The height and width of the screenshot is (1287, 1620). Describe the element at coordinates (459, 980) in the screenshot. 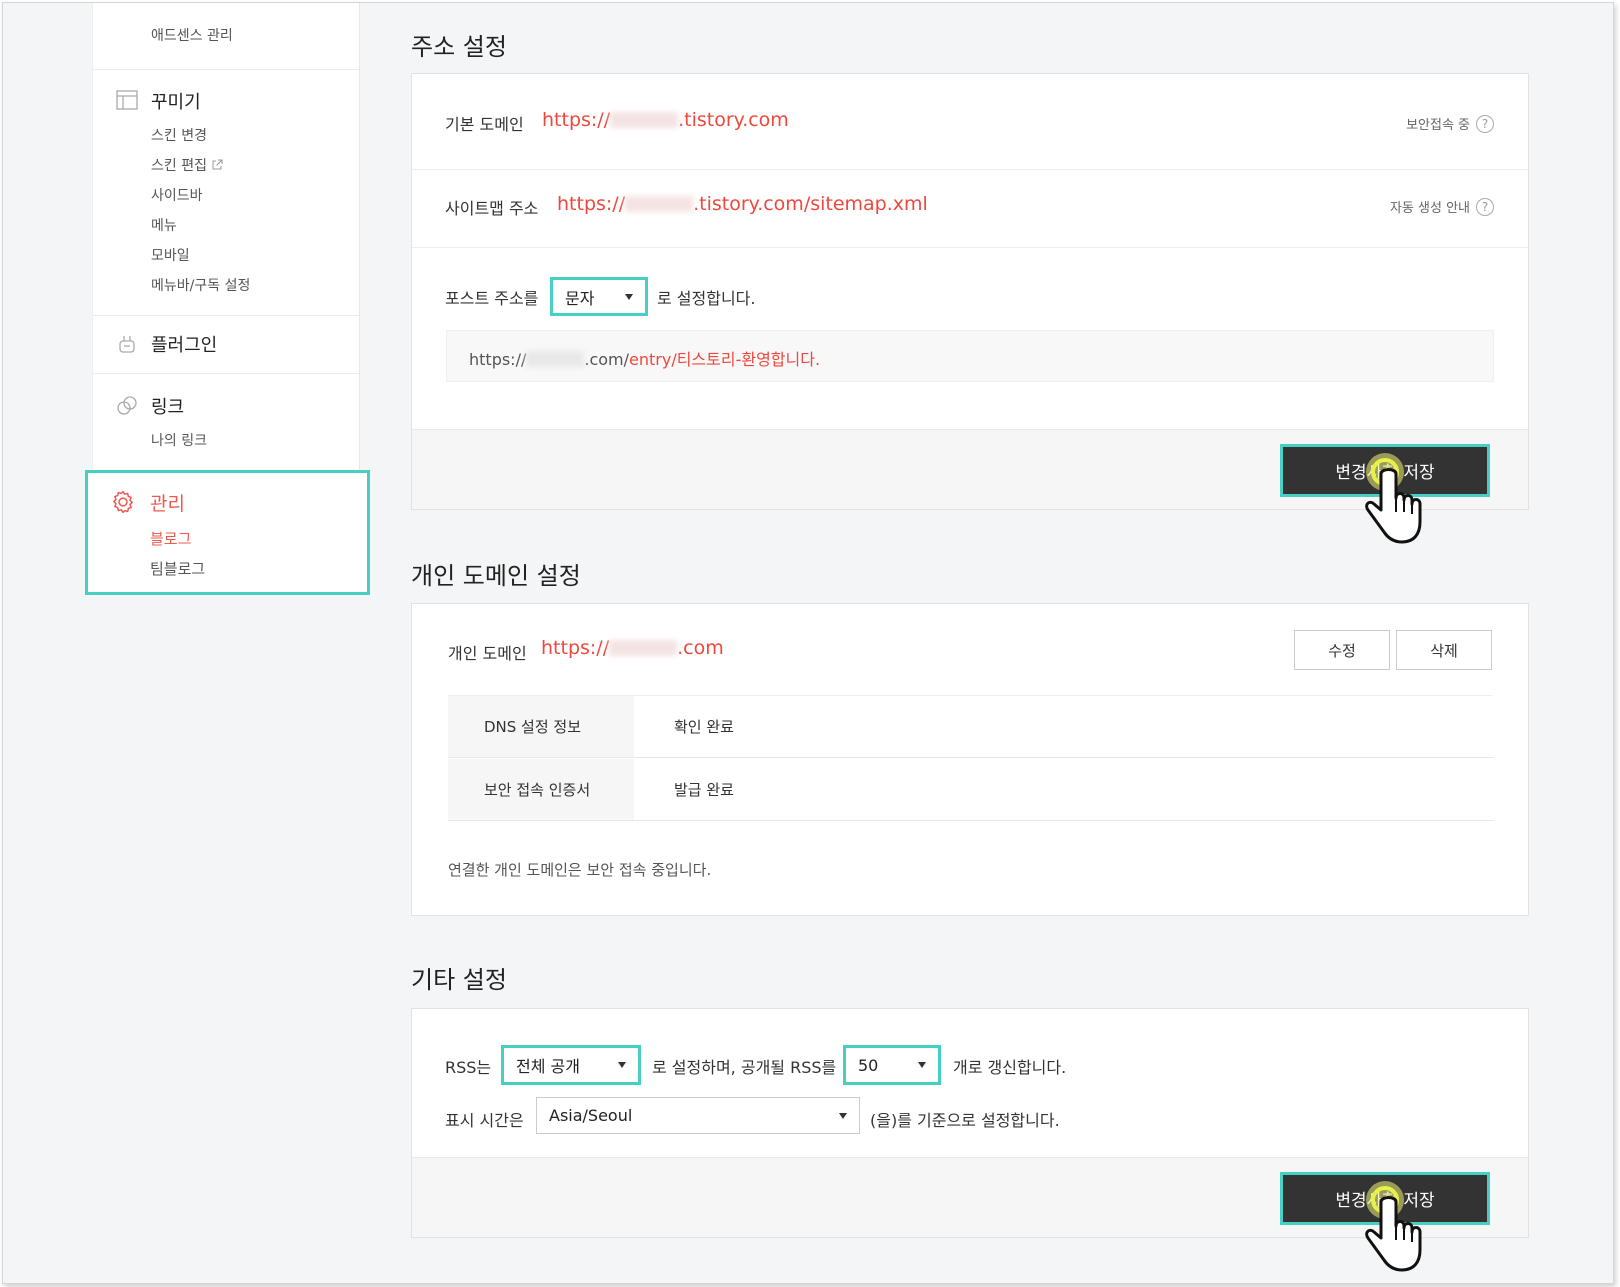

I see `section-title-other: 기타 설정` at that location.